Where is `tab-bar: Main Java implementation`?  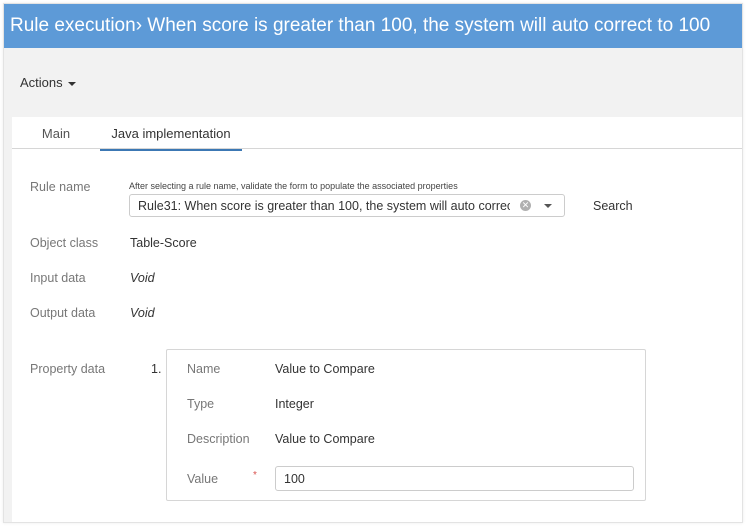
tab-bar: Main Java implementation is located at coordinates (377, 134).